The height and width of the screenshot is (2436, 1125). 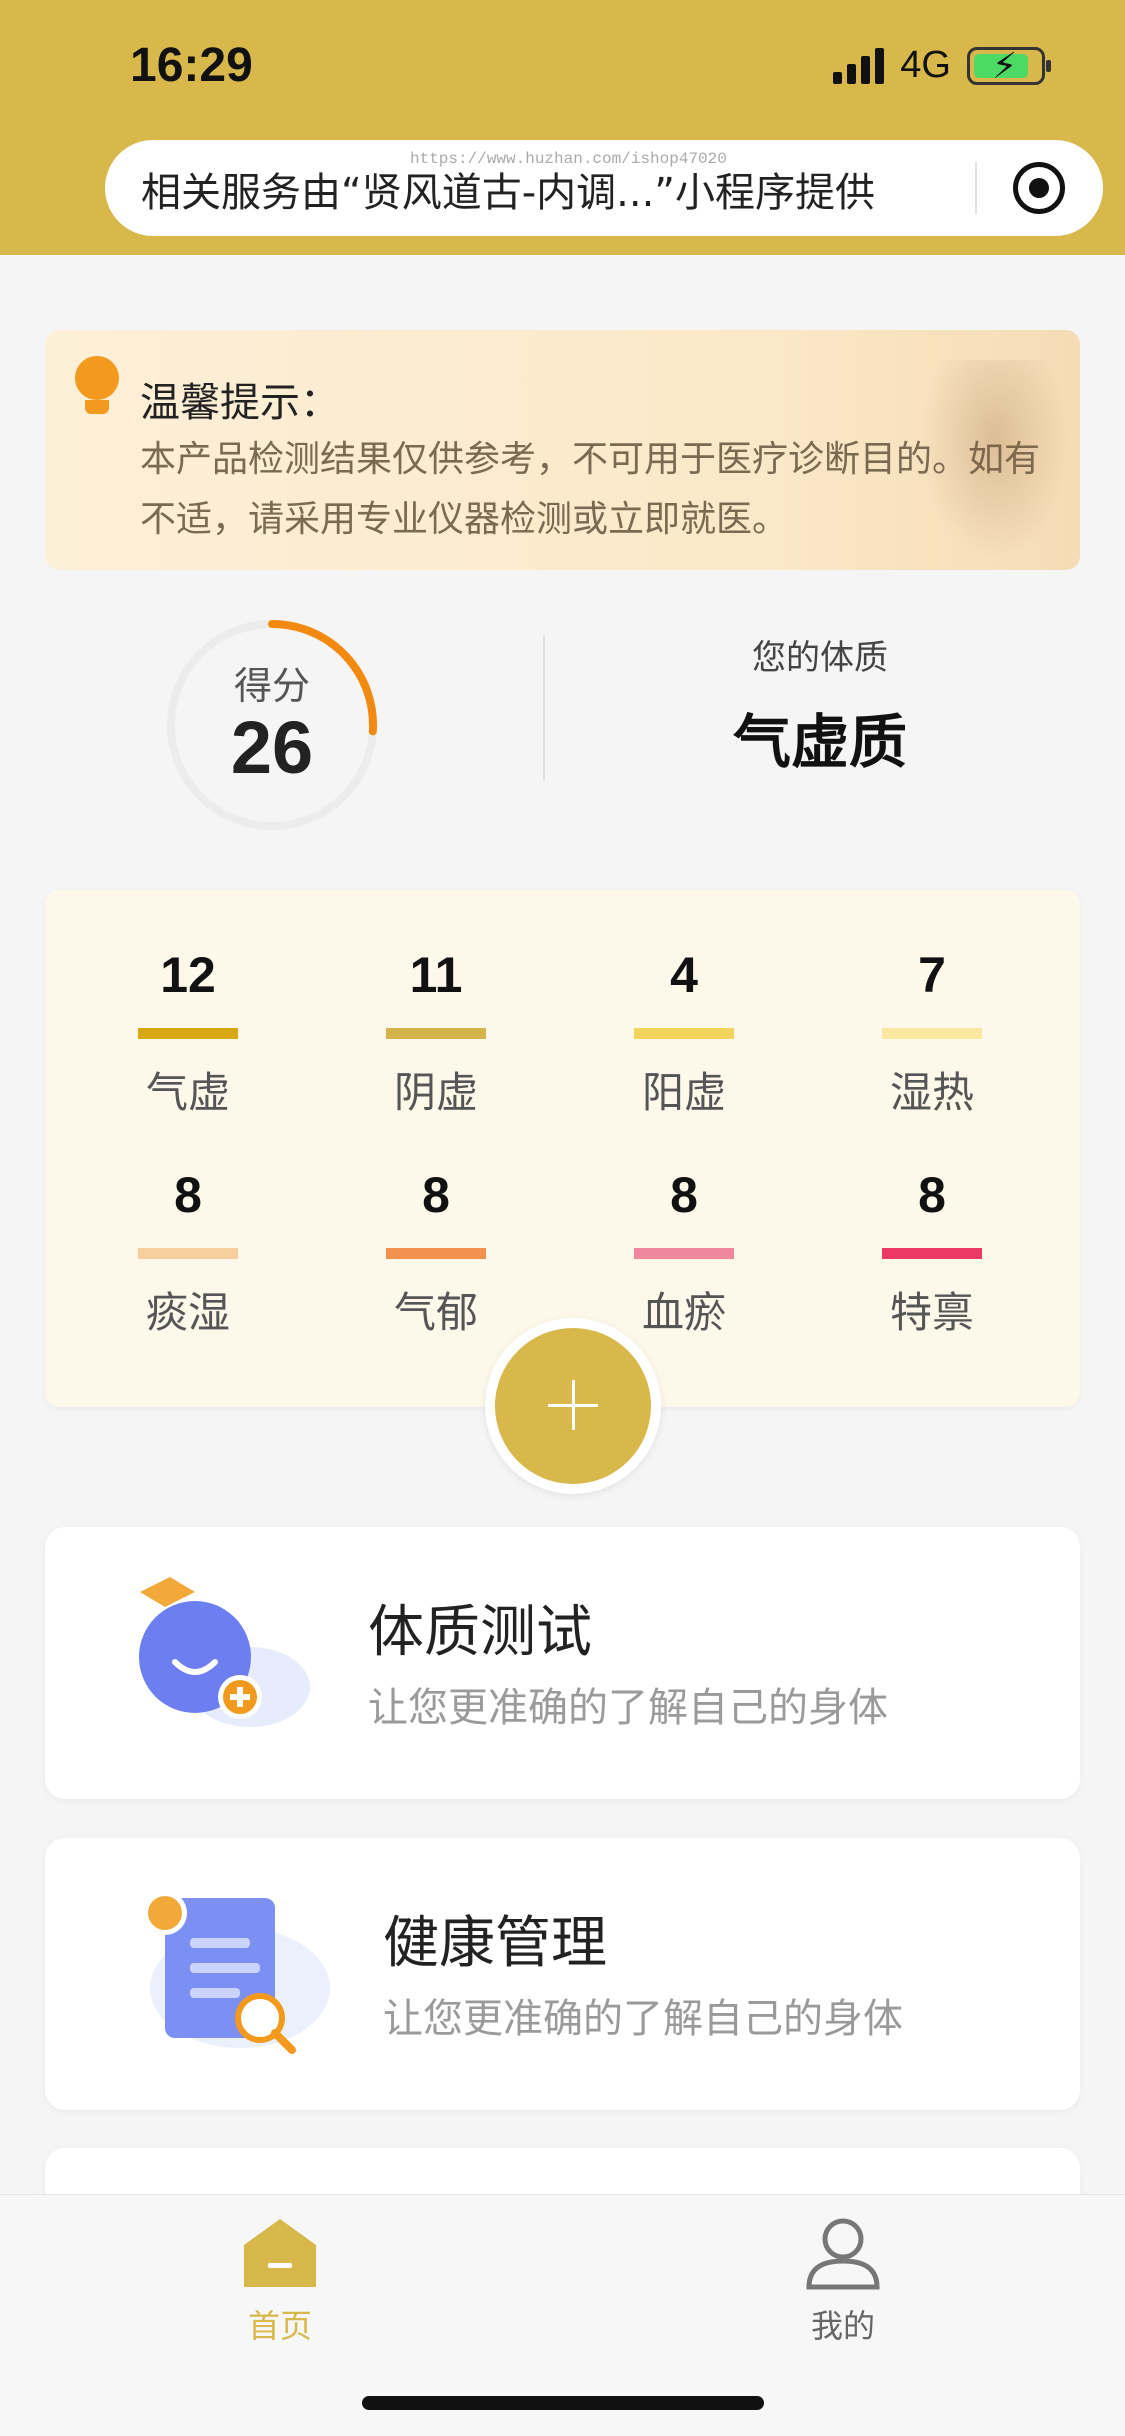 I want to click on stat-label: 气郁, so click(x=435, y=1312).